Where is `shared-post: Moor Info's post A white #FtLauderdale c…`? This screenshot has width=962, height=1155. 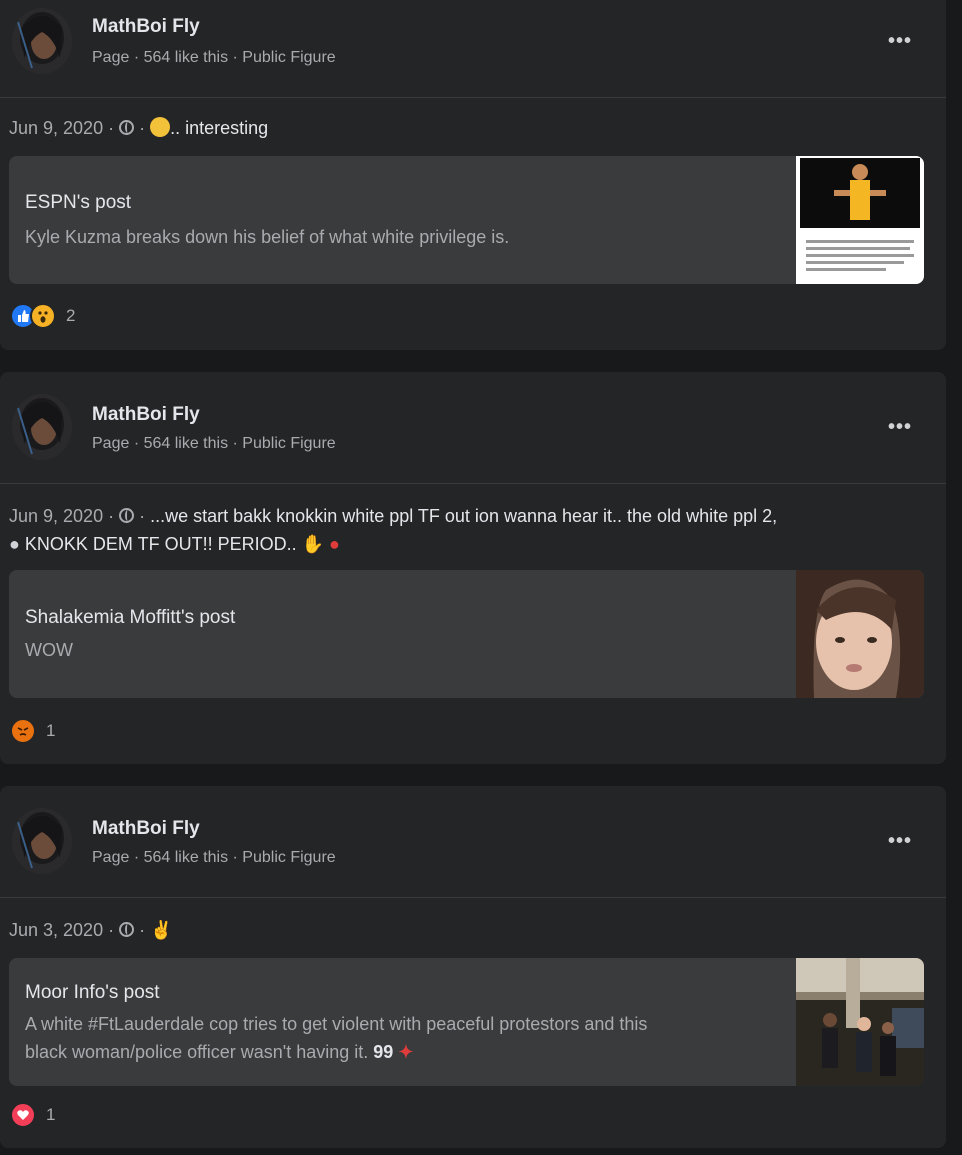
shared-post: Moor Info's post A white #FtLauderdale c… is located at coordinates (466, 1022).